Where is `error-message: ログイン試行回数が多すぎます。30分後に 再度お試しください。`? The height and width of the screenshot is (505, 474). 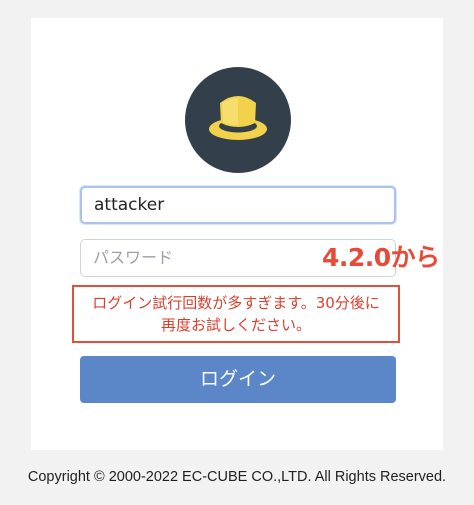
error-message: ログイン試行回数が多すぎます。30分後に 再度お試しください。 is located at coordinates (236, 314).